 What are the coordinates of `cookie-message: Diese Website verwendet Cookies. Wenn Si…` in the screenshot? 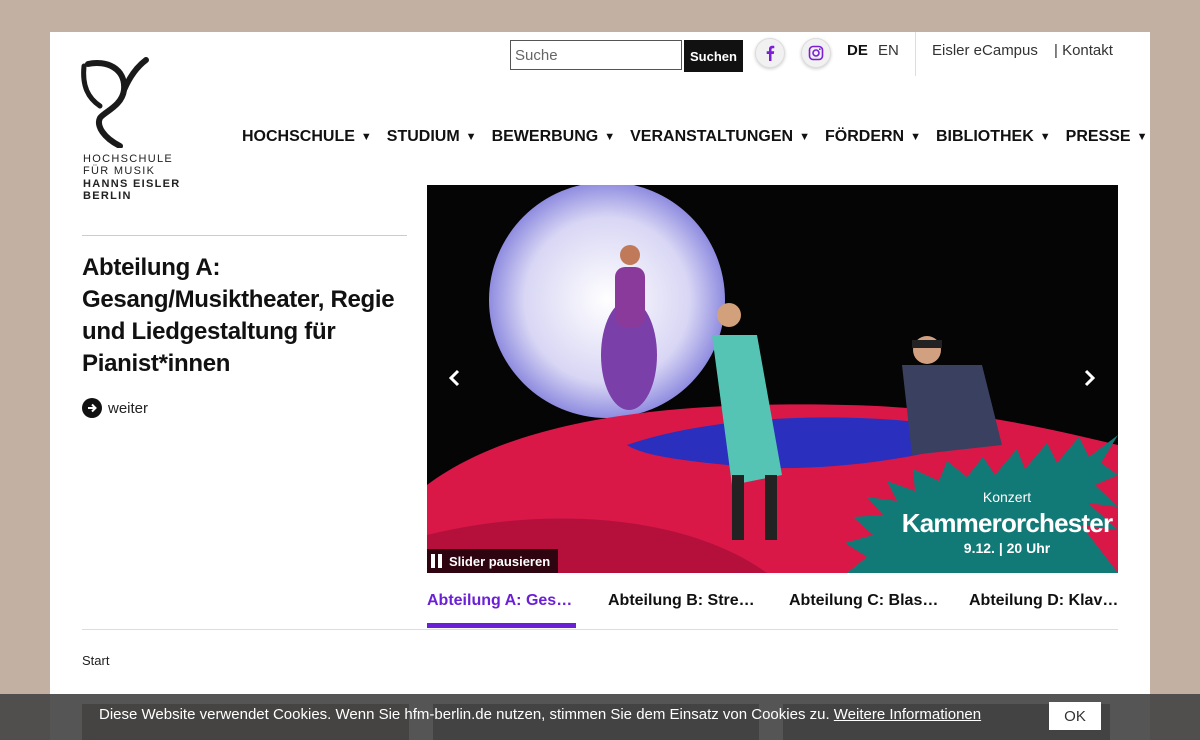 It's located at (466, 714).